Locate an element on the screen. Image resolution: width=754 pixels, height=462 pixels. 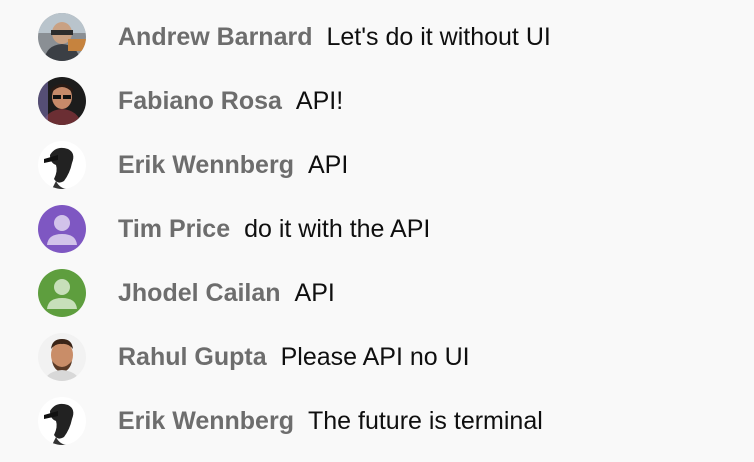
message-text: Please API no UI is located at coordinates (375, 357).